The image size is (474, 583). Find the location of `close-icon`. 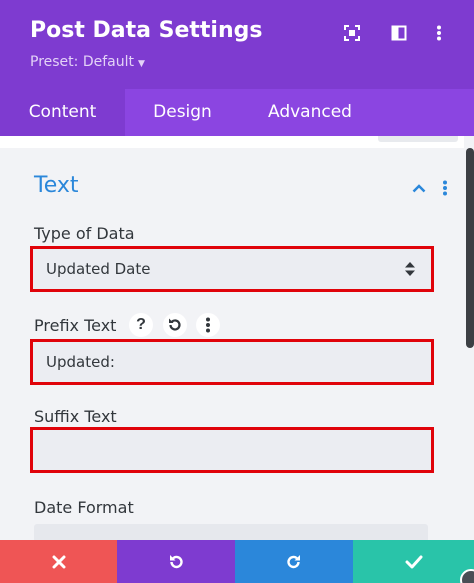

close-icon is located at coordinates (58, 561).